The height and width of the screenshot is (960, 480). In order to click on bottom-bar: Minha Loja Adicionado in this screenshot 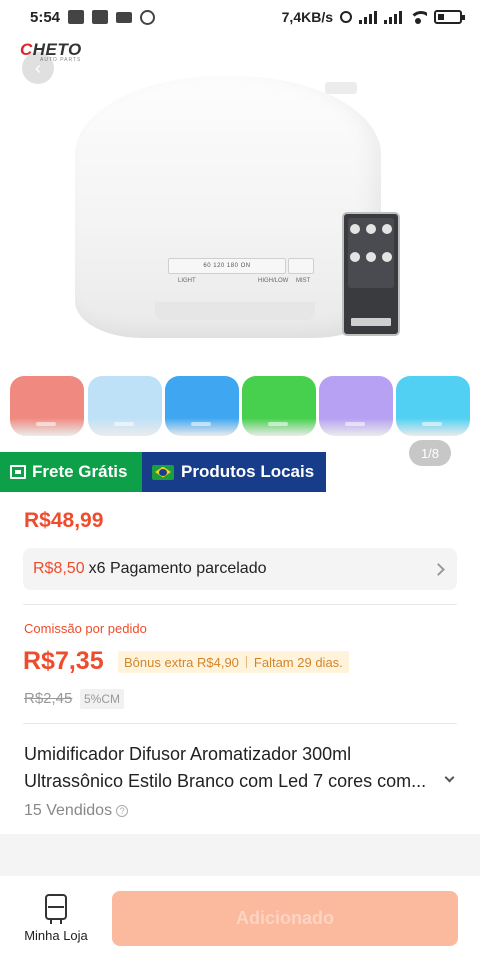, I will do `click(240, 918)`.